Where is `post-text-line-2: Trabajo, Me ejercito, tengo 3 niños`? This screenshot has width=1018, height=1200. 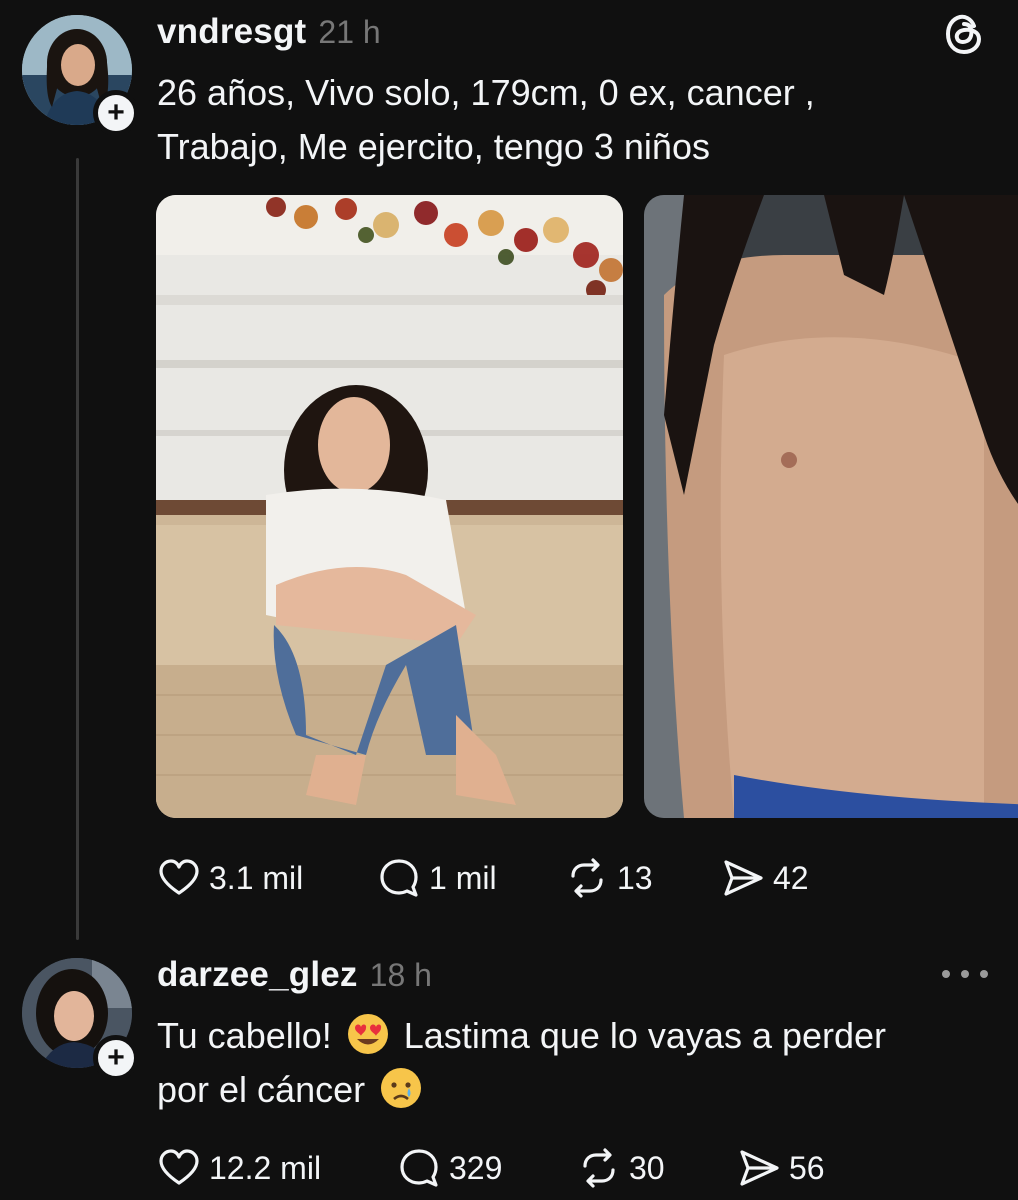 post-text-line-2: Trabajo, Me ejercito, tengo 3 niños is located at coordinates (433, 146).